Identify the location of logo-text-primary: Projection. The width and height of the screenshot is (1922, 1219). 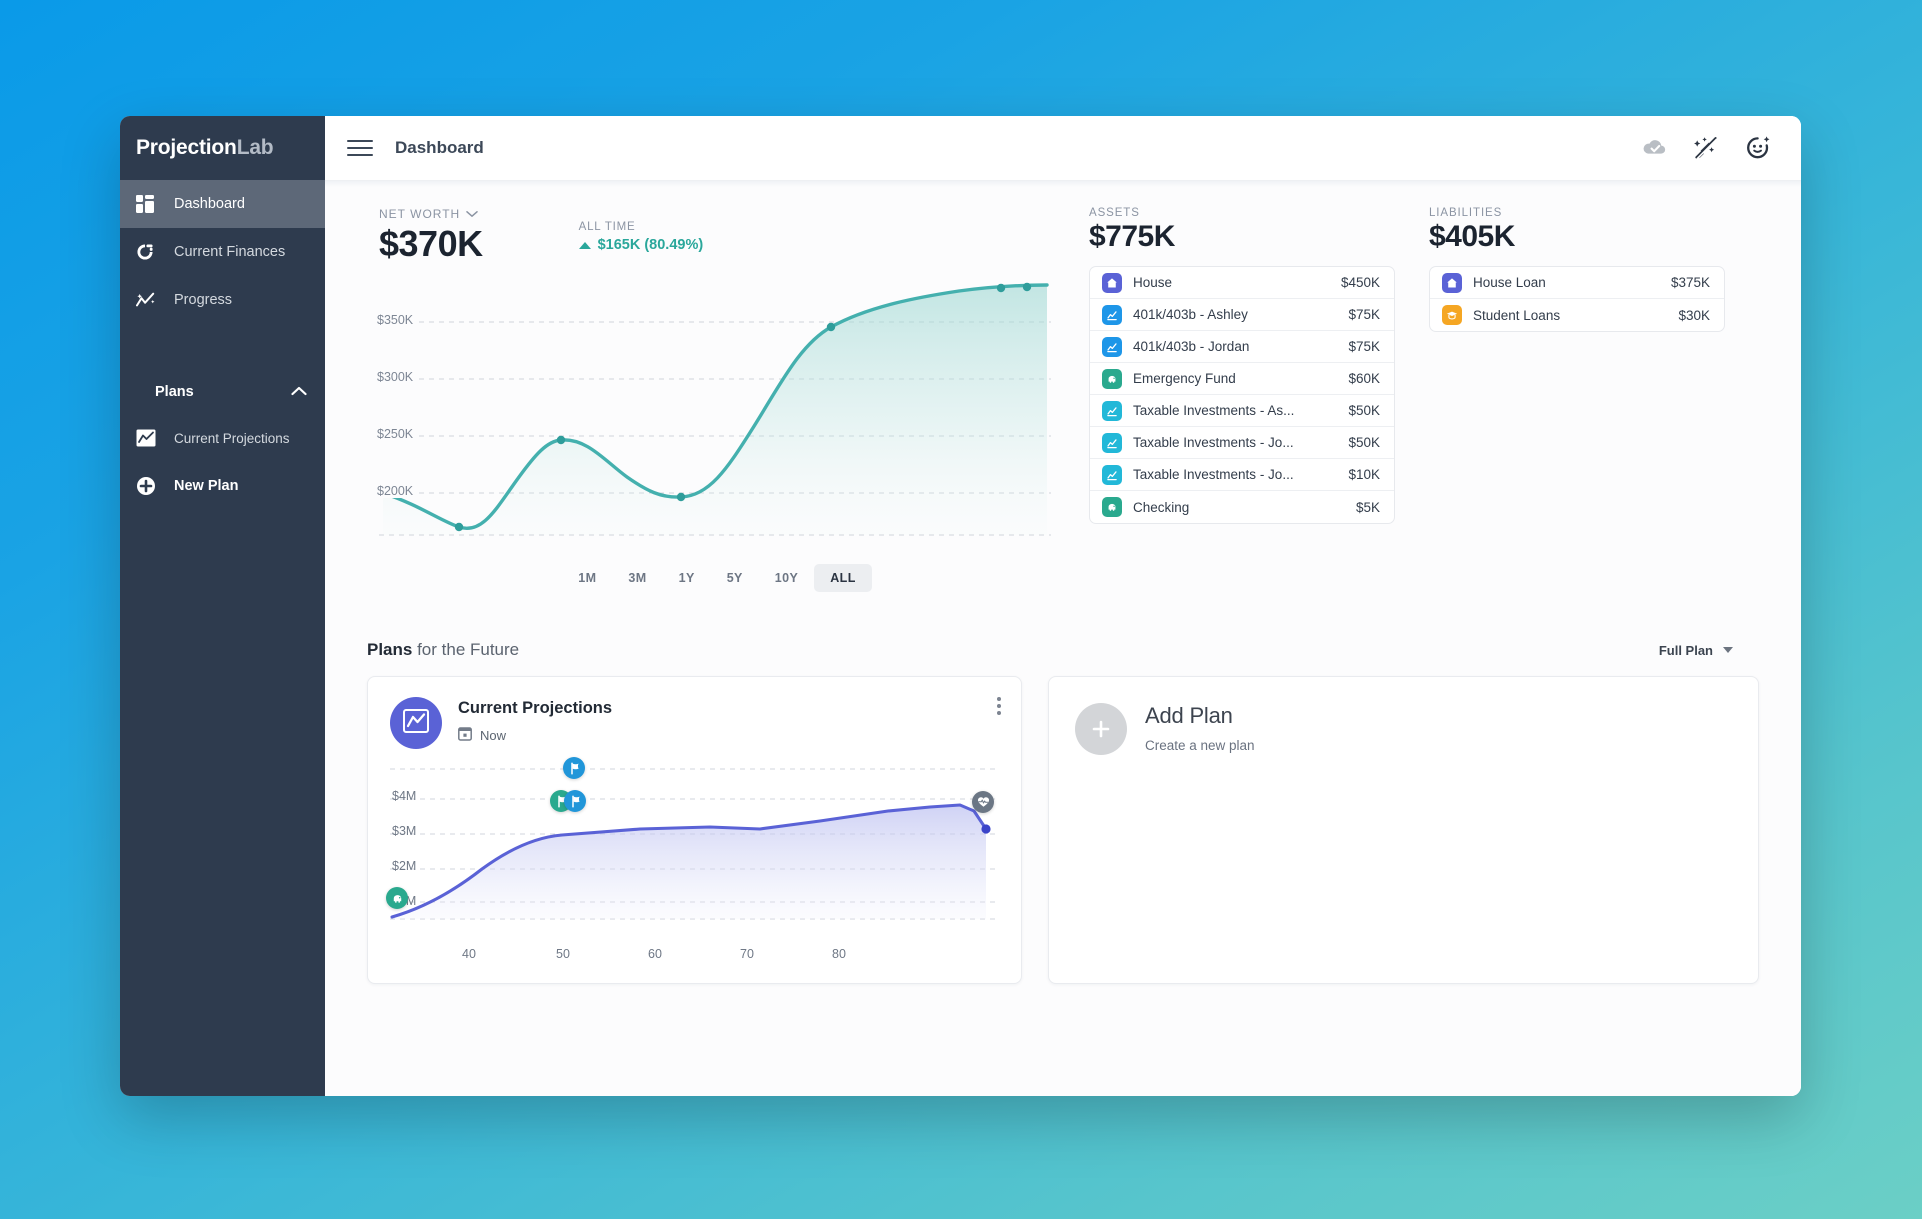
(186, 147).